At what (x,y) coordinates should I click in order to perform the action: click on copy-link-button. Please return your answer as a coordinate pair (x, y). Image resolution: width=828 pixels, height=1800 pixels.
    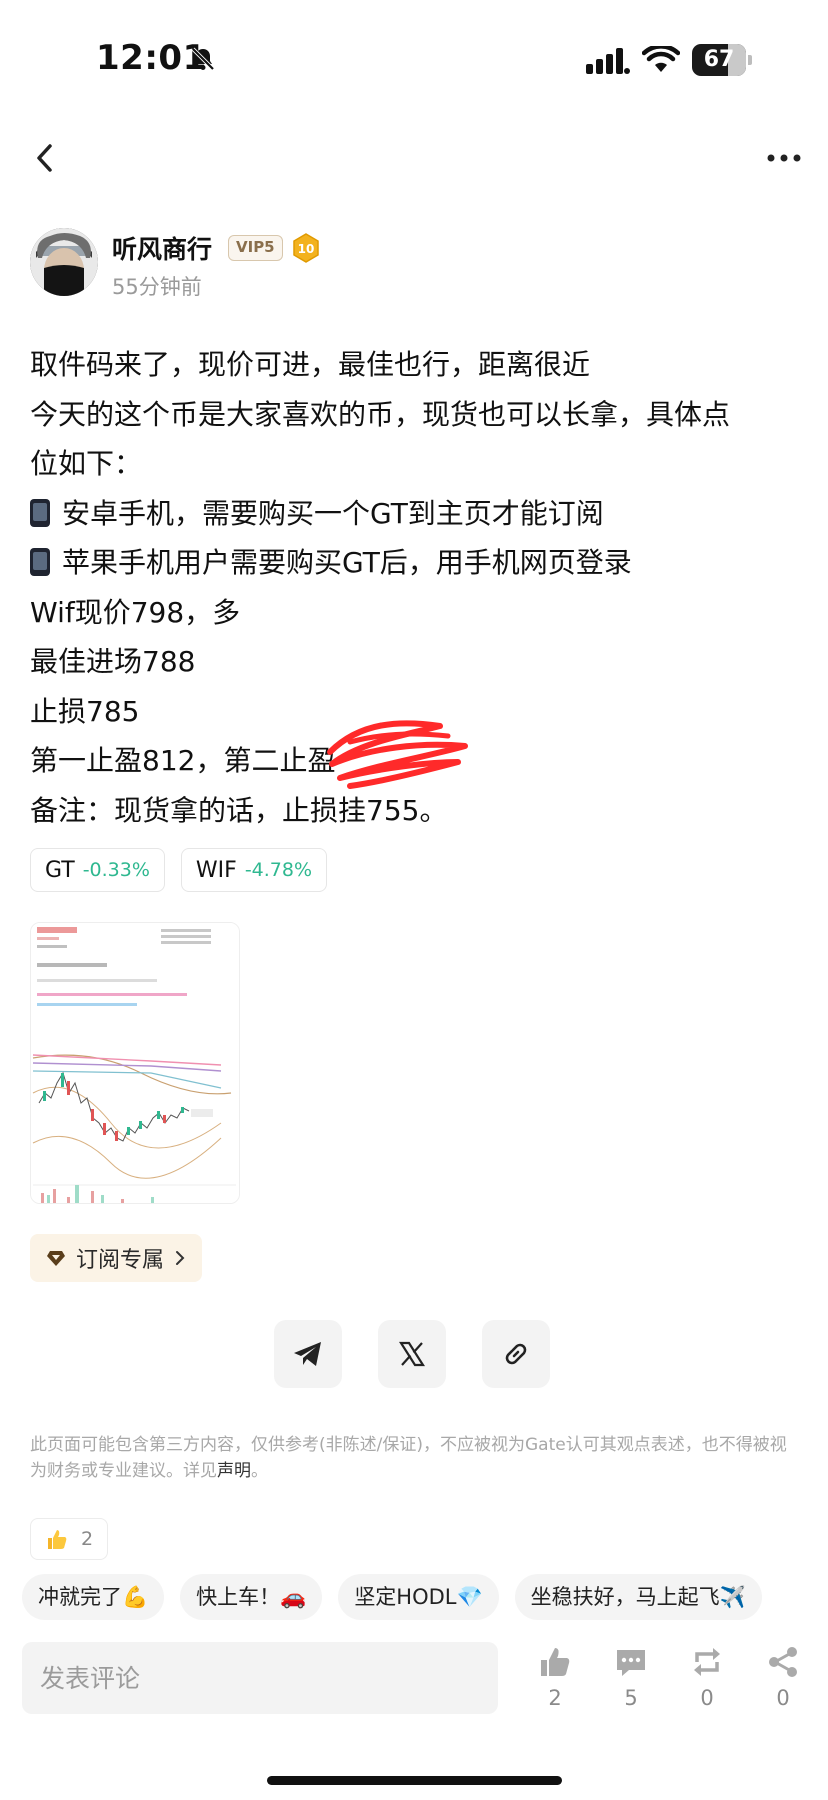
    Looking at the image, I should click on (516, 1354).